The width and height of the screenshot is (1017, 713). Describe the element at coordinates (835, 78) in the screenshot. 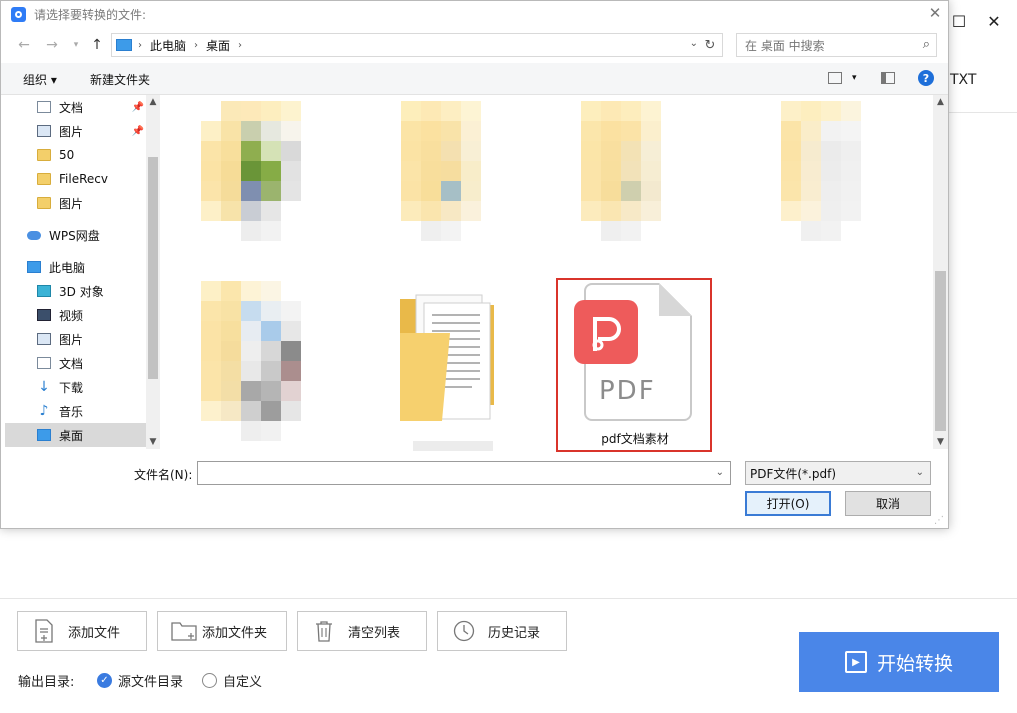

I see `view-mode-icon` at that location.